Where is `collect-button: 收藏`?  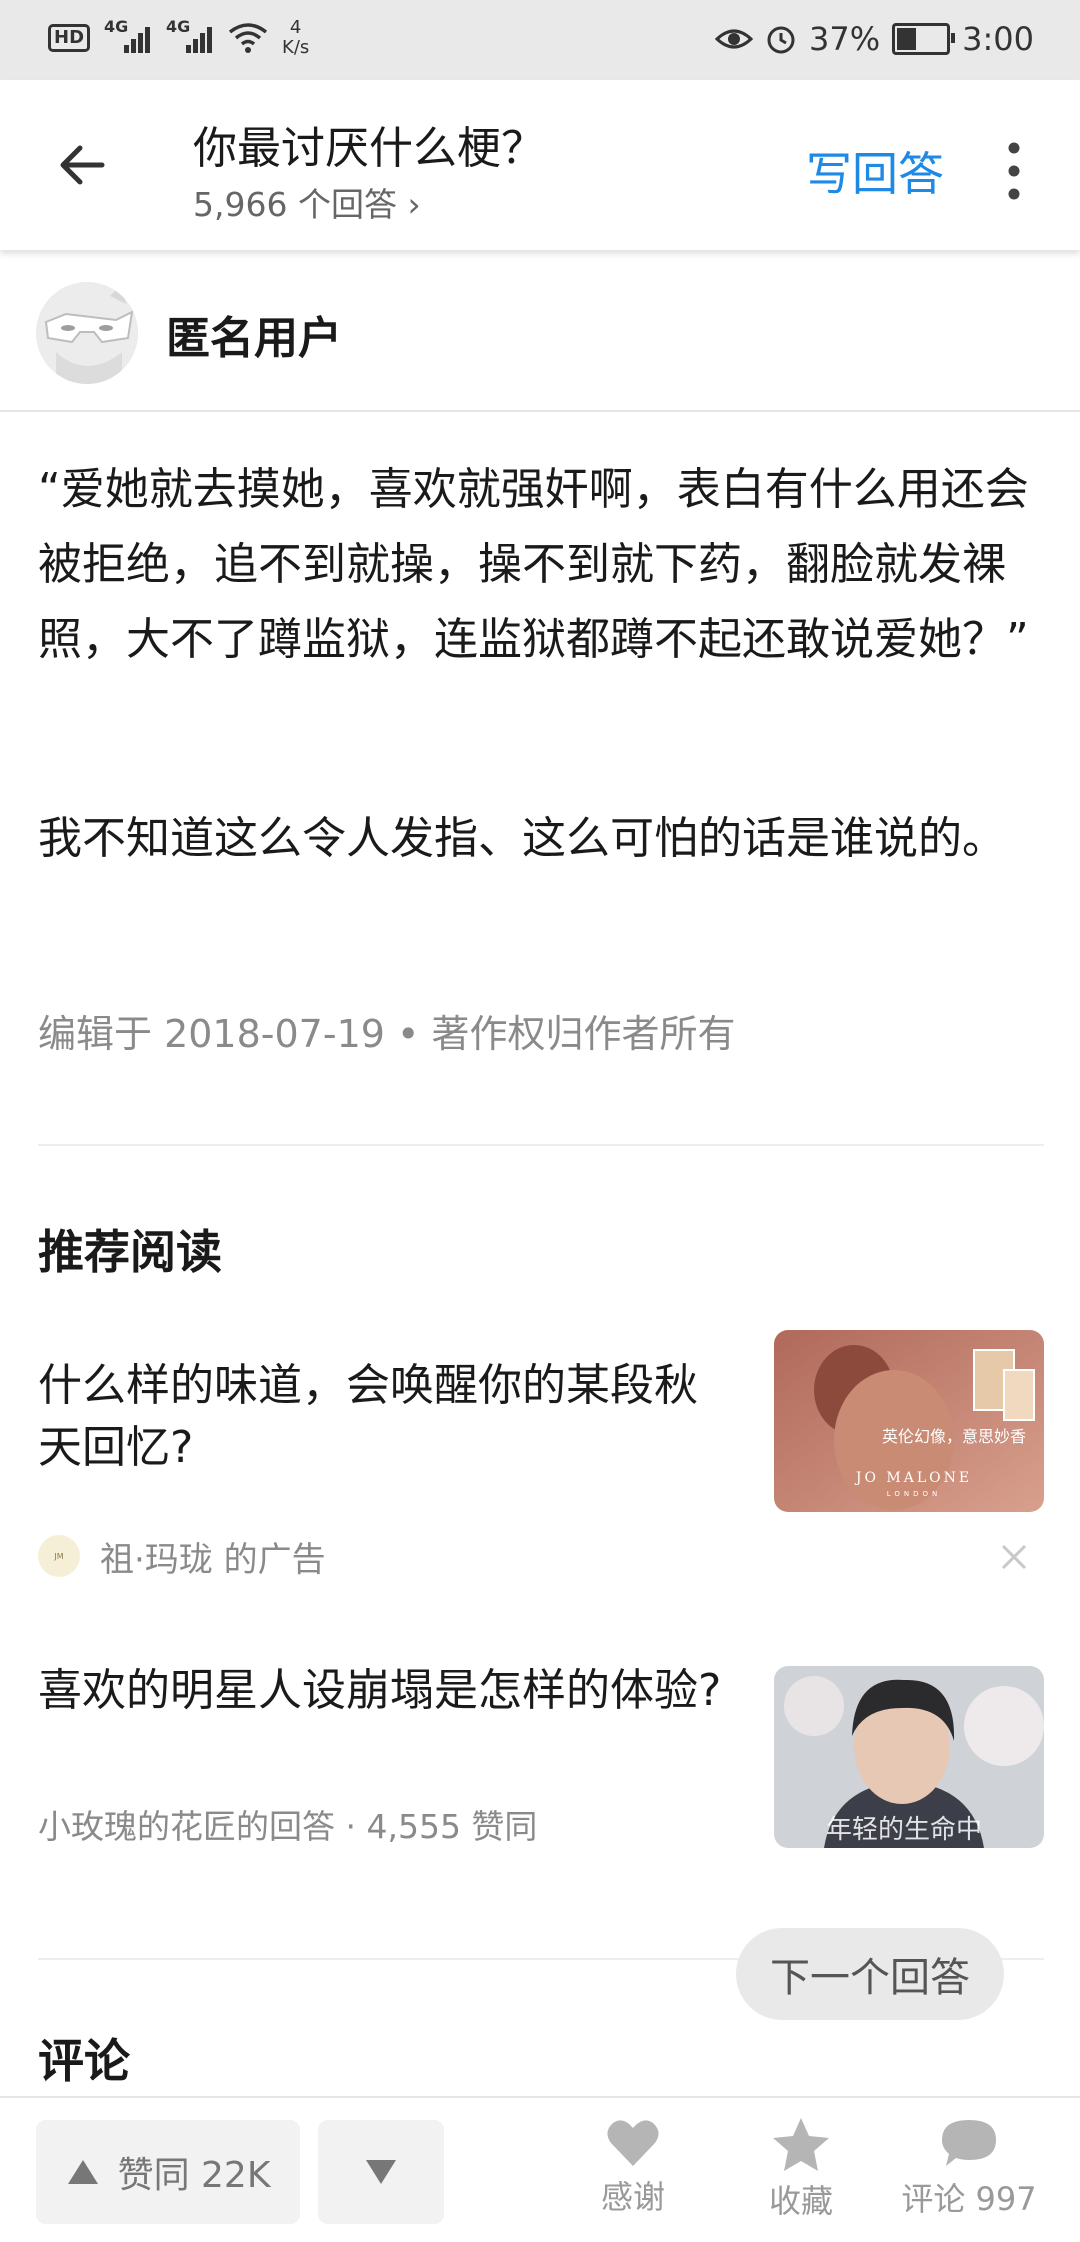 collect-button: 收藏 is located at coordinates (801, 2169).